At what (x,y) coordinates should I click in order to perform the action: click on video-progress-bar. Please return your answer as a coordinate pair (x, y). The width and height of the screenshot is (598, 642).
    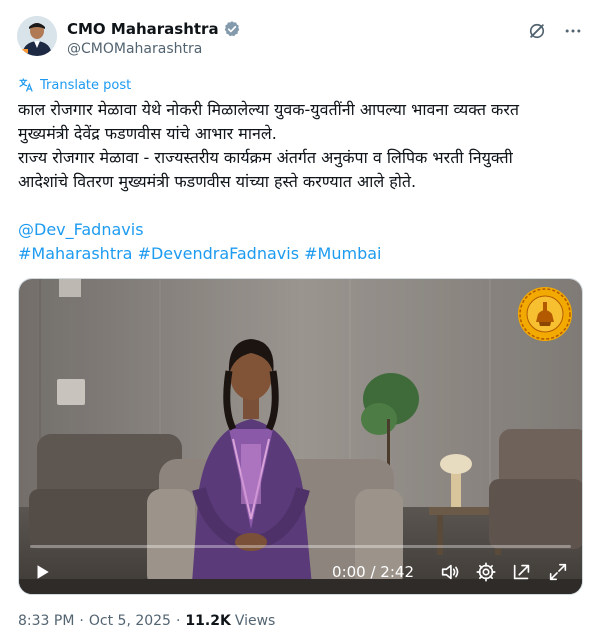
    Looking at the image, I should click on (300, 546).